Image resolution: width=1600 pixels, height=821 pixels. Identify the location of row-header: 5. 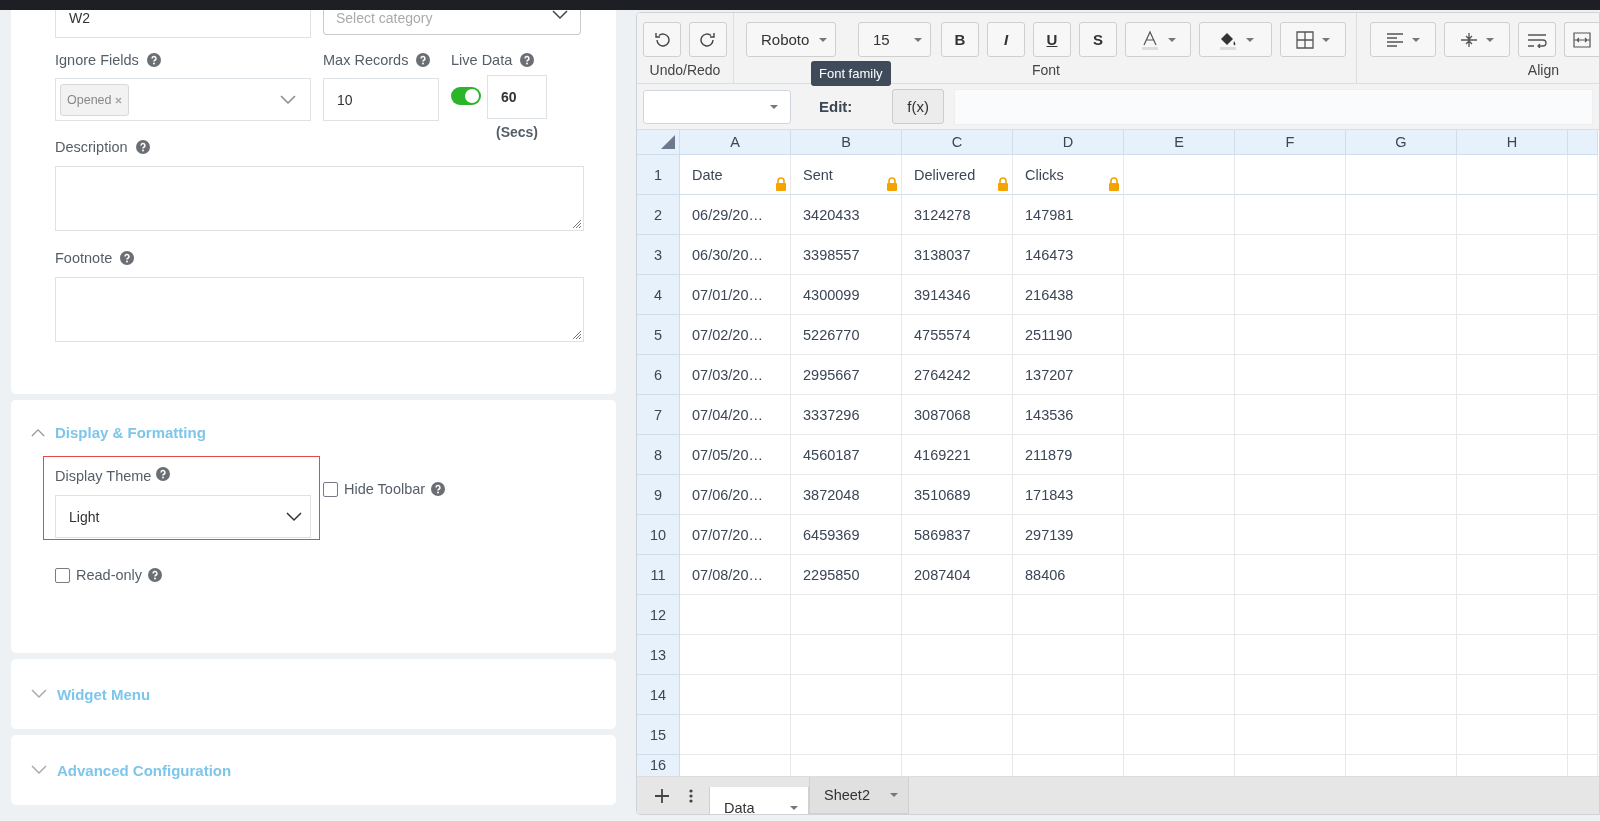
(658, 335).